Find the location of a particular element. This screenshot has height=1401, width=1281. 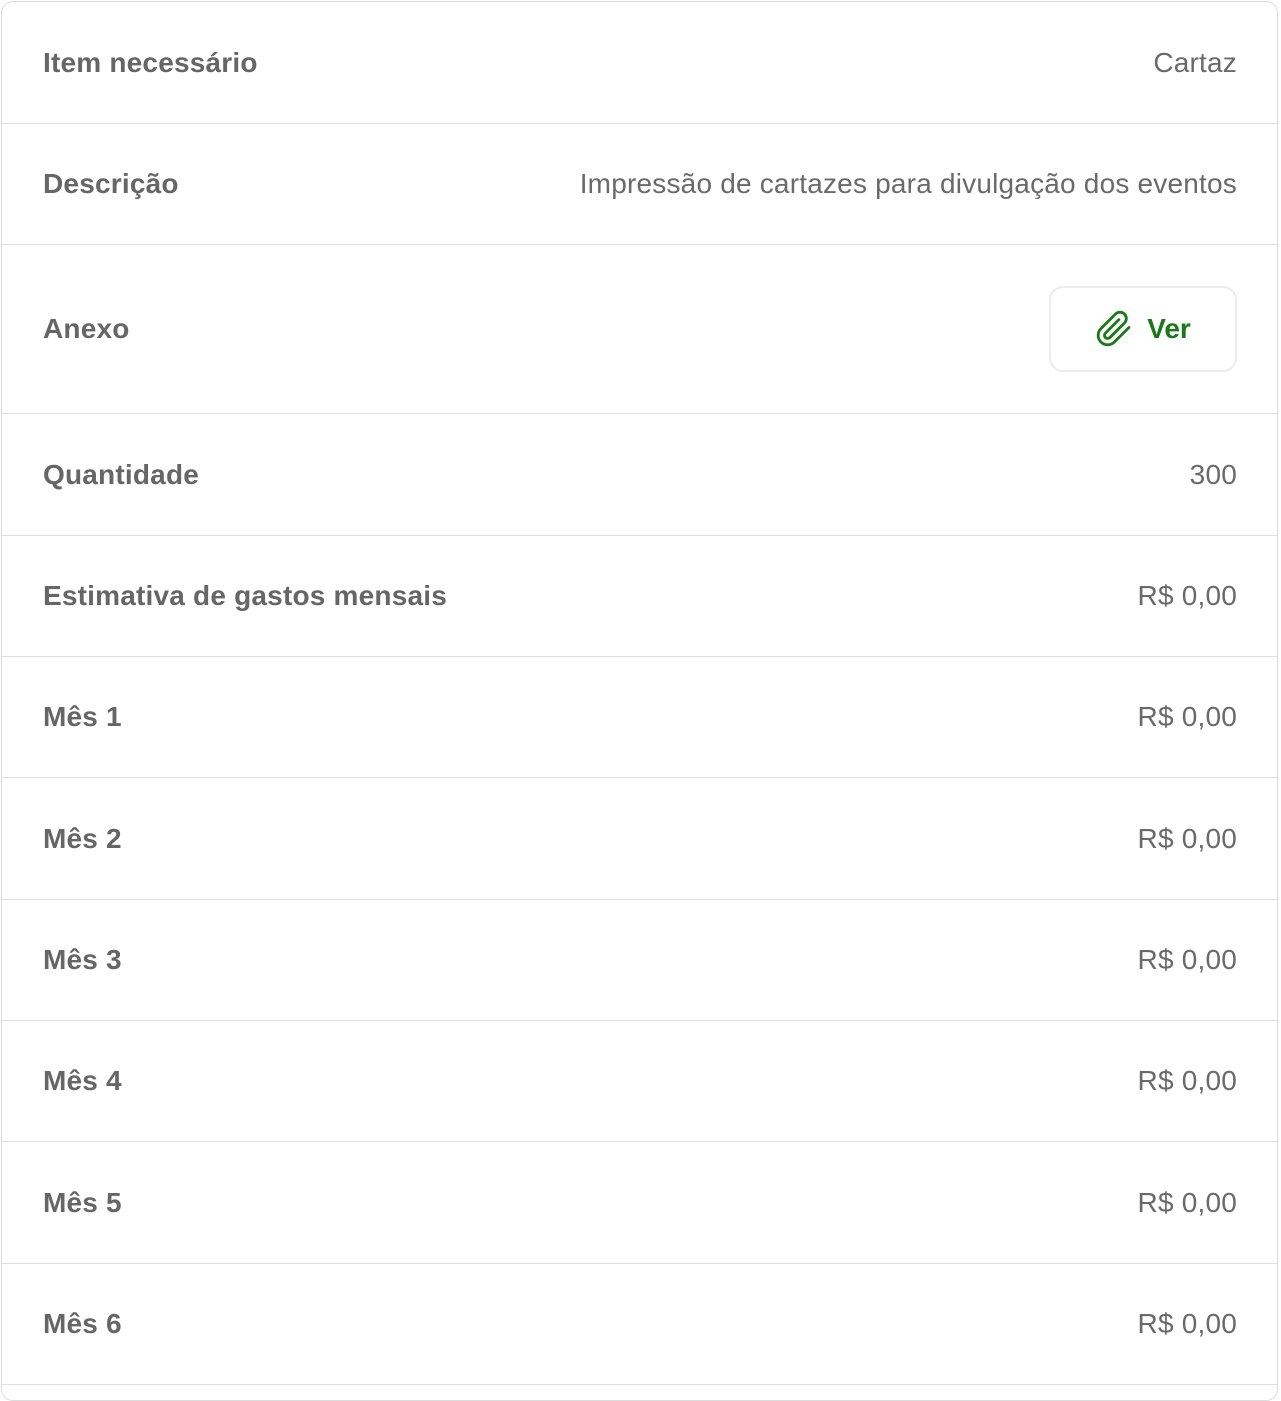

view-attachment-button: Ver is located at coordinates (1143, 329).